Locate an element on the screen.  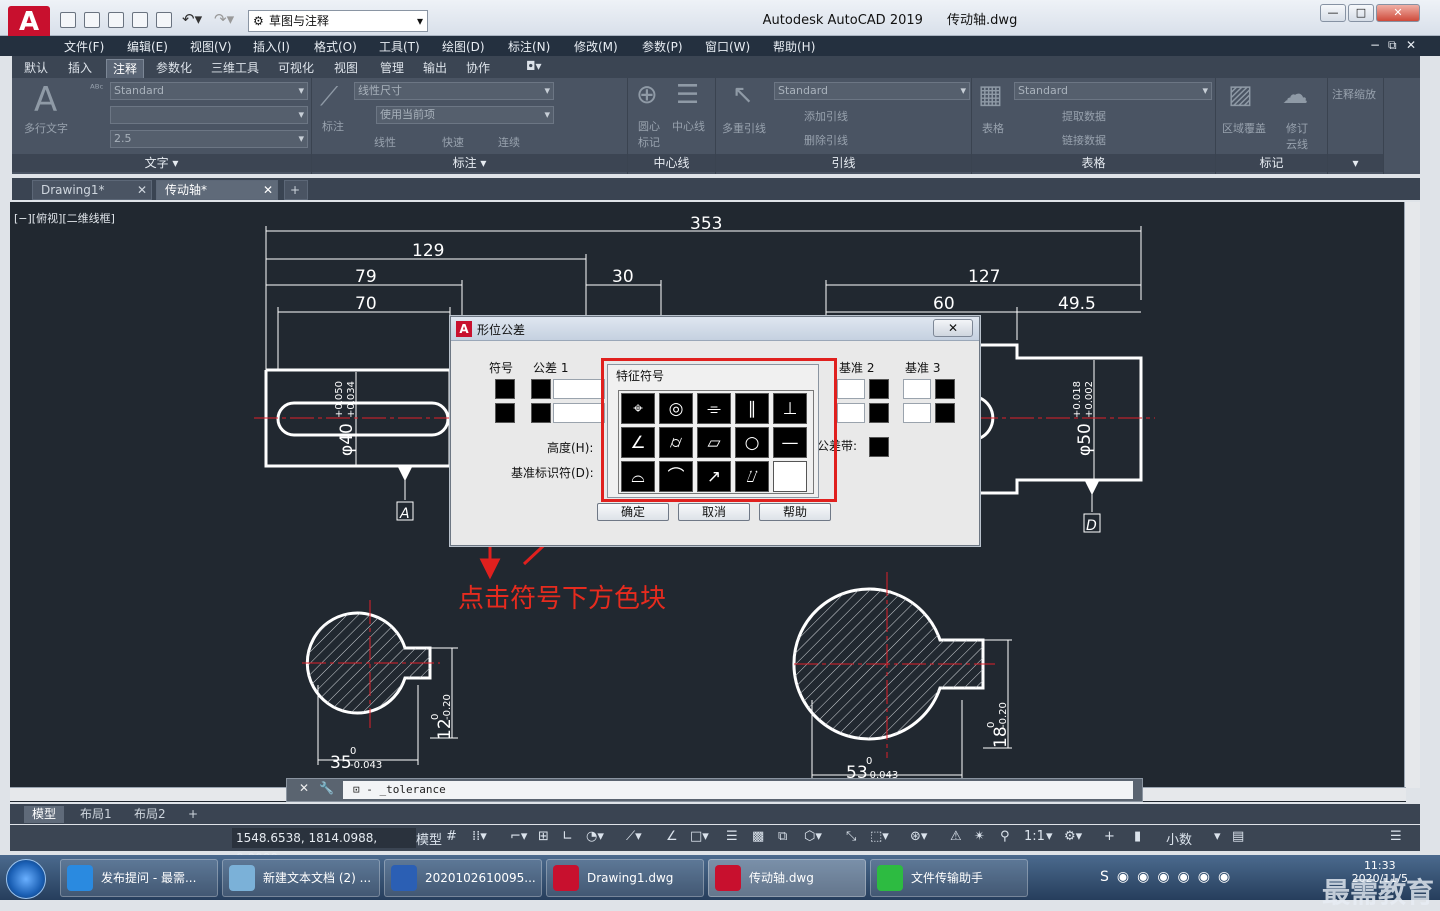
print-icon is located at coordinates (164, 20).